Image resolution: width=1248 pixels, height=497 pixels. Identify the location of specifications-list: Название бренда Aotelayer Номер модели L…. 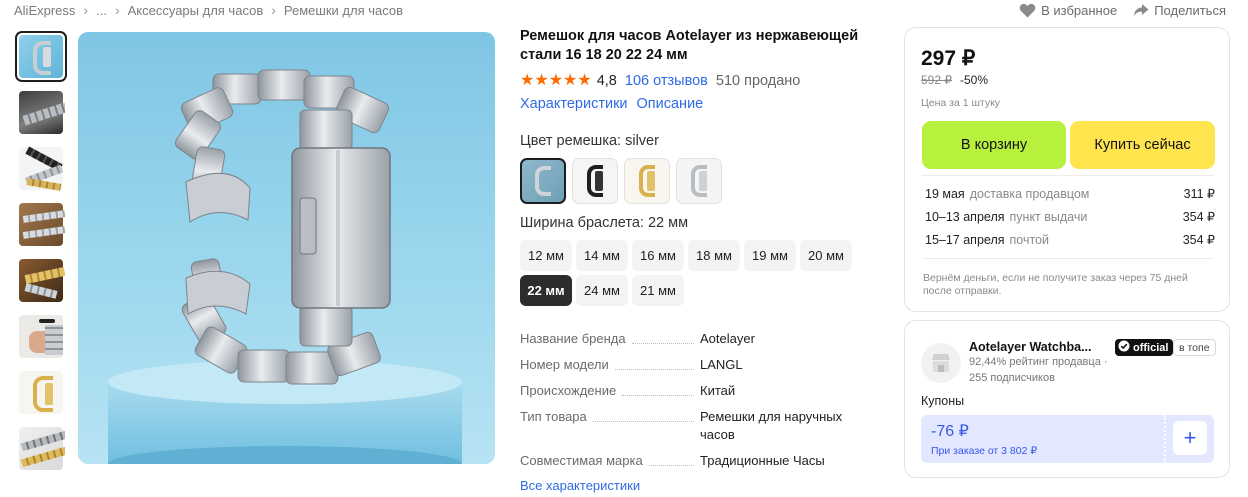
(692, 404).